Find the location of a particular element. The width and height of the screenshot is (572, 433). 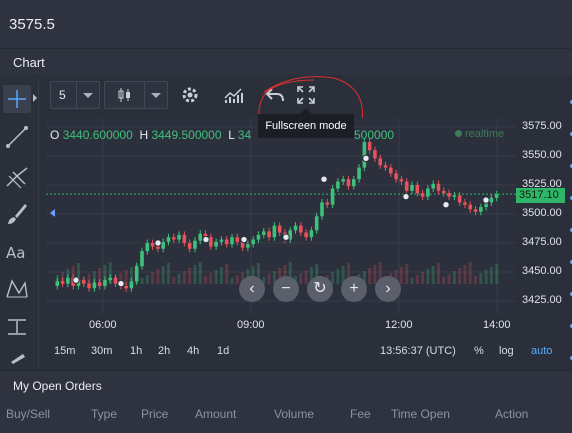

chart-title: Chart is located at coordinates (29, 62).